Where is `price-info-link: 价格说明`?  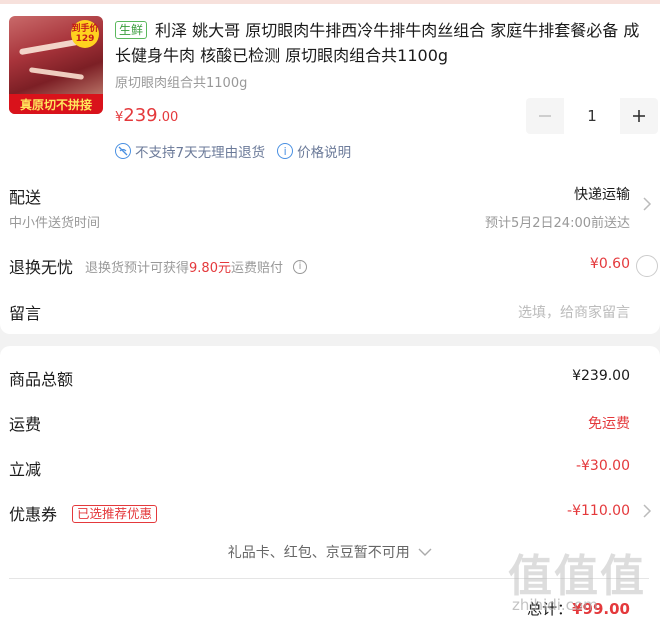
price-info-link: 价格说明 is located at coordinates (324, 151).